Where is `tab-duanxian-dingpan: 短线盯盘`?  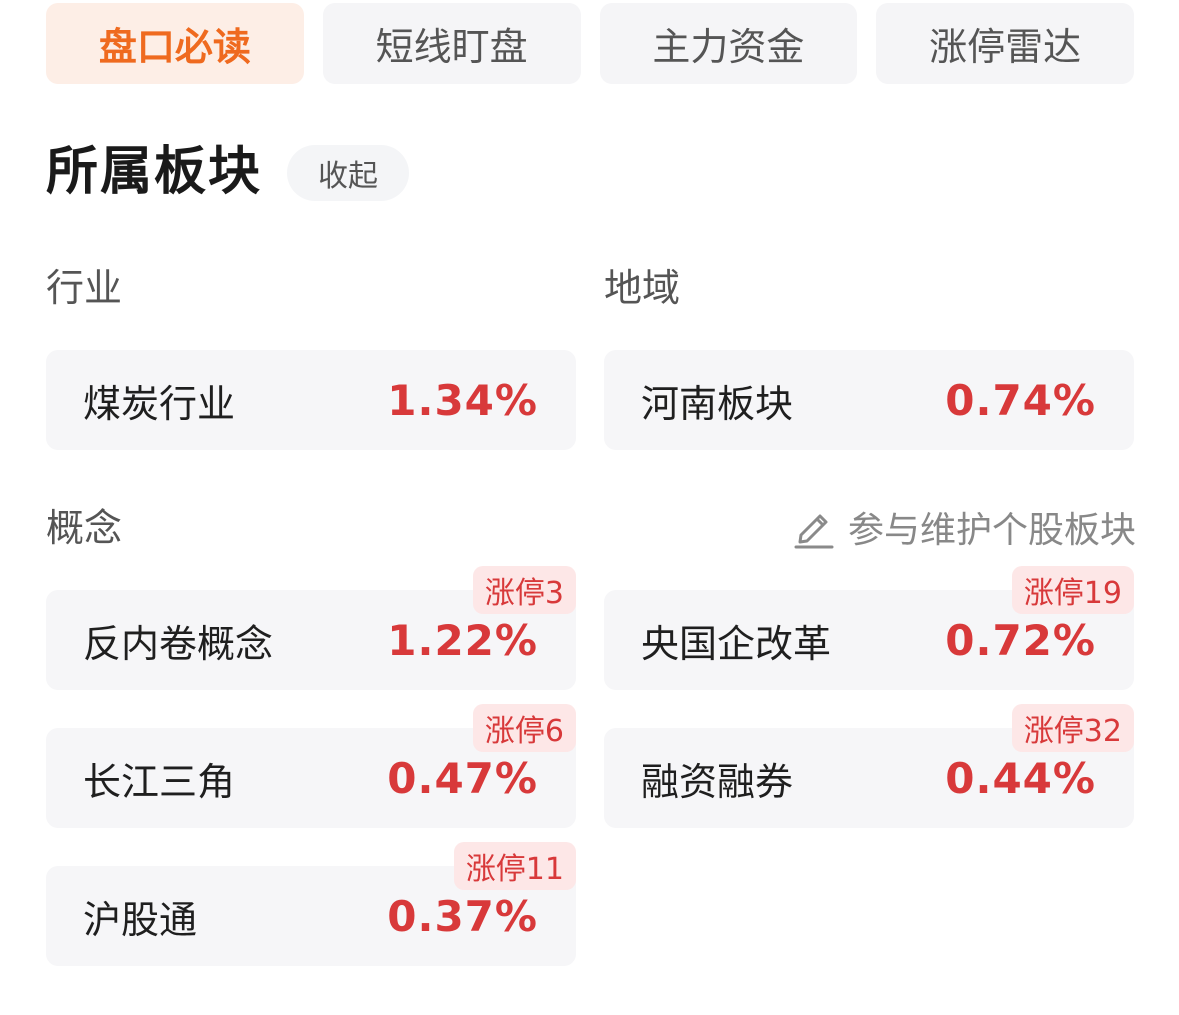
tab-duanxian-dingpan: 短线盯盘 is located at coordinates (451, 43).